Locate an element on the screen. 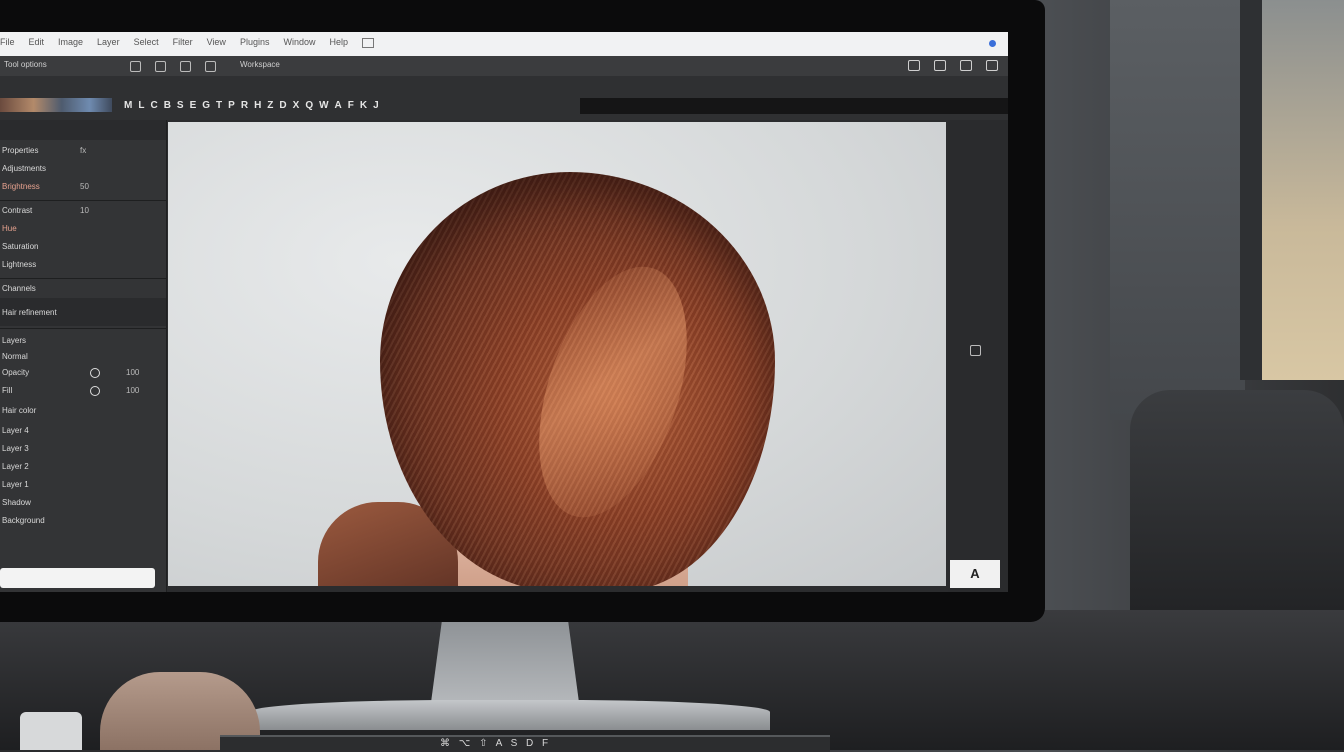 This screenshot has width=1344, height=752. panel-row-label: Brightness is located at coordinates (21, 186).